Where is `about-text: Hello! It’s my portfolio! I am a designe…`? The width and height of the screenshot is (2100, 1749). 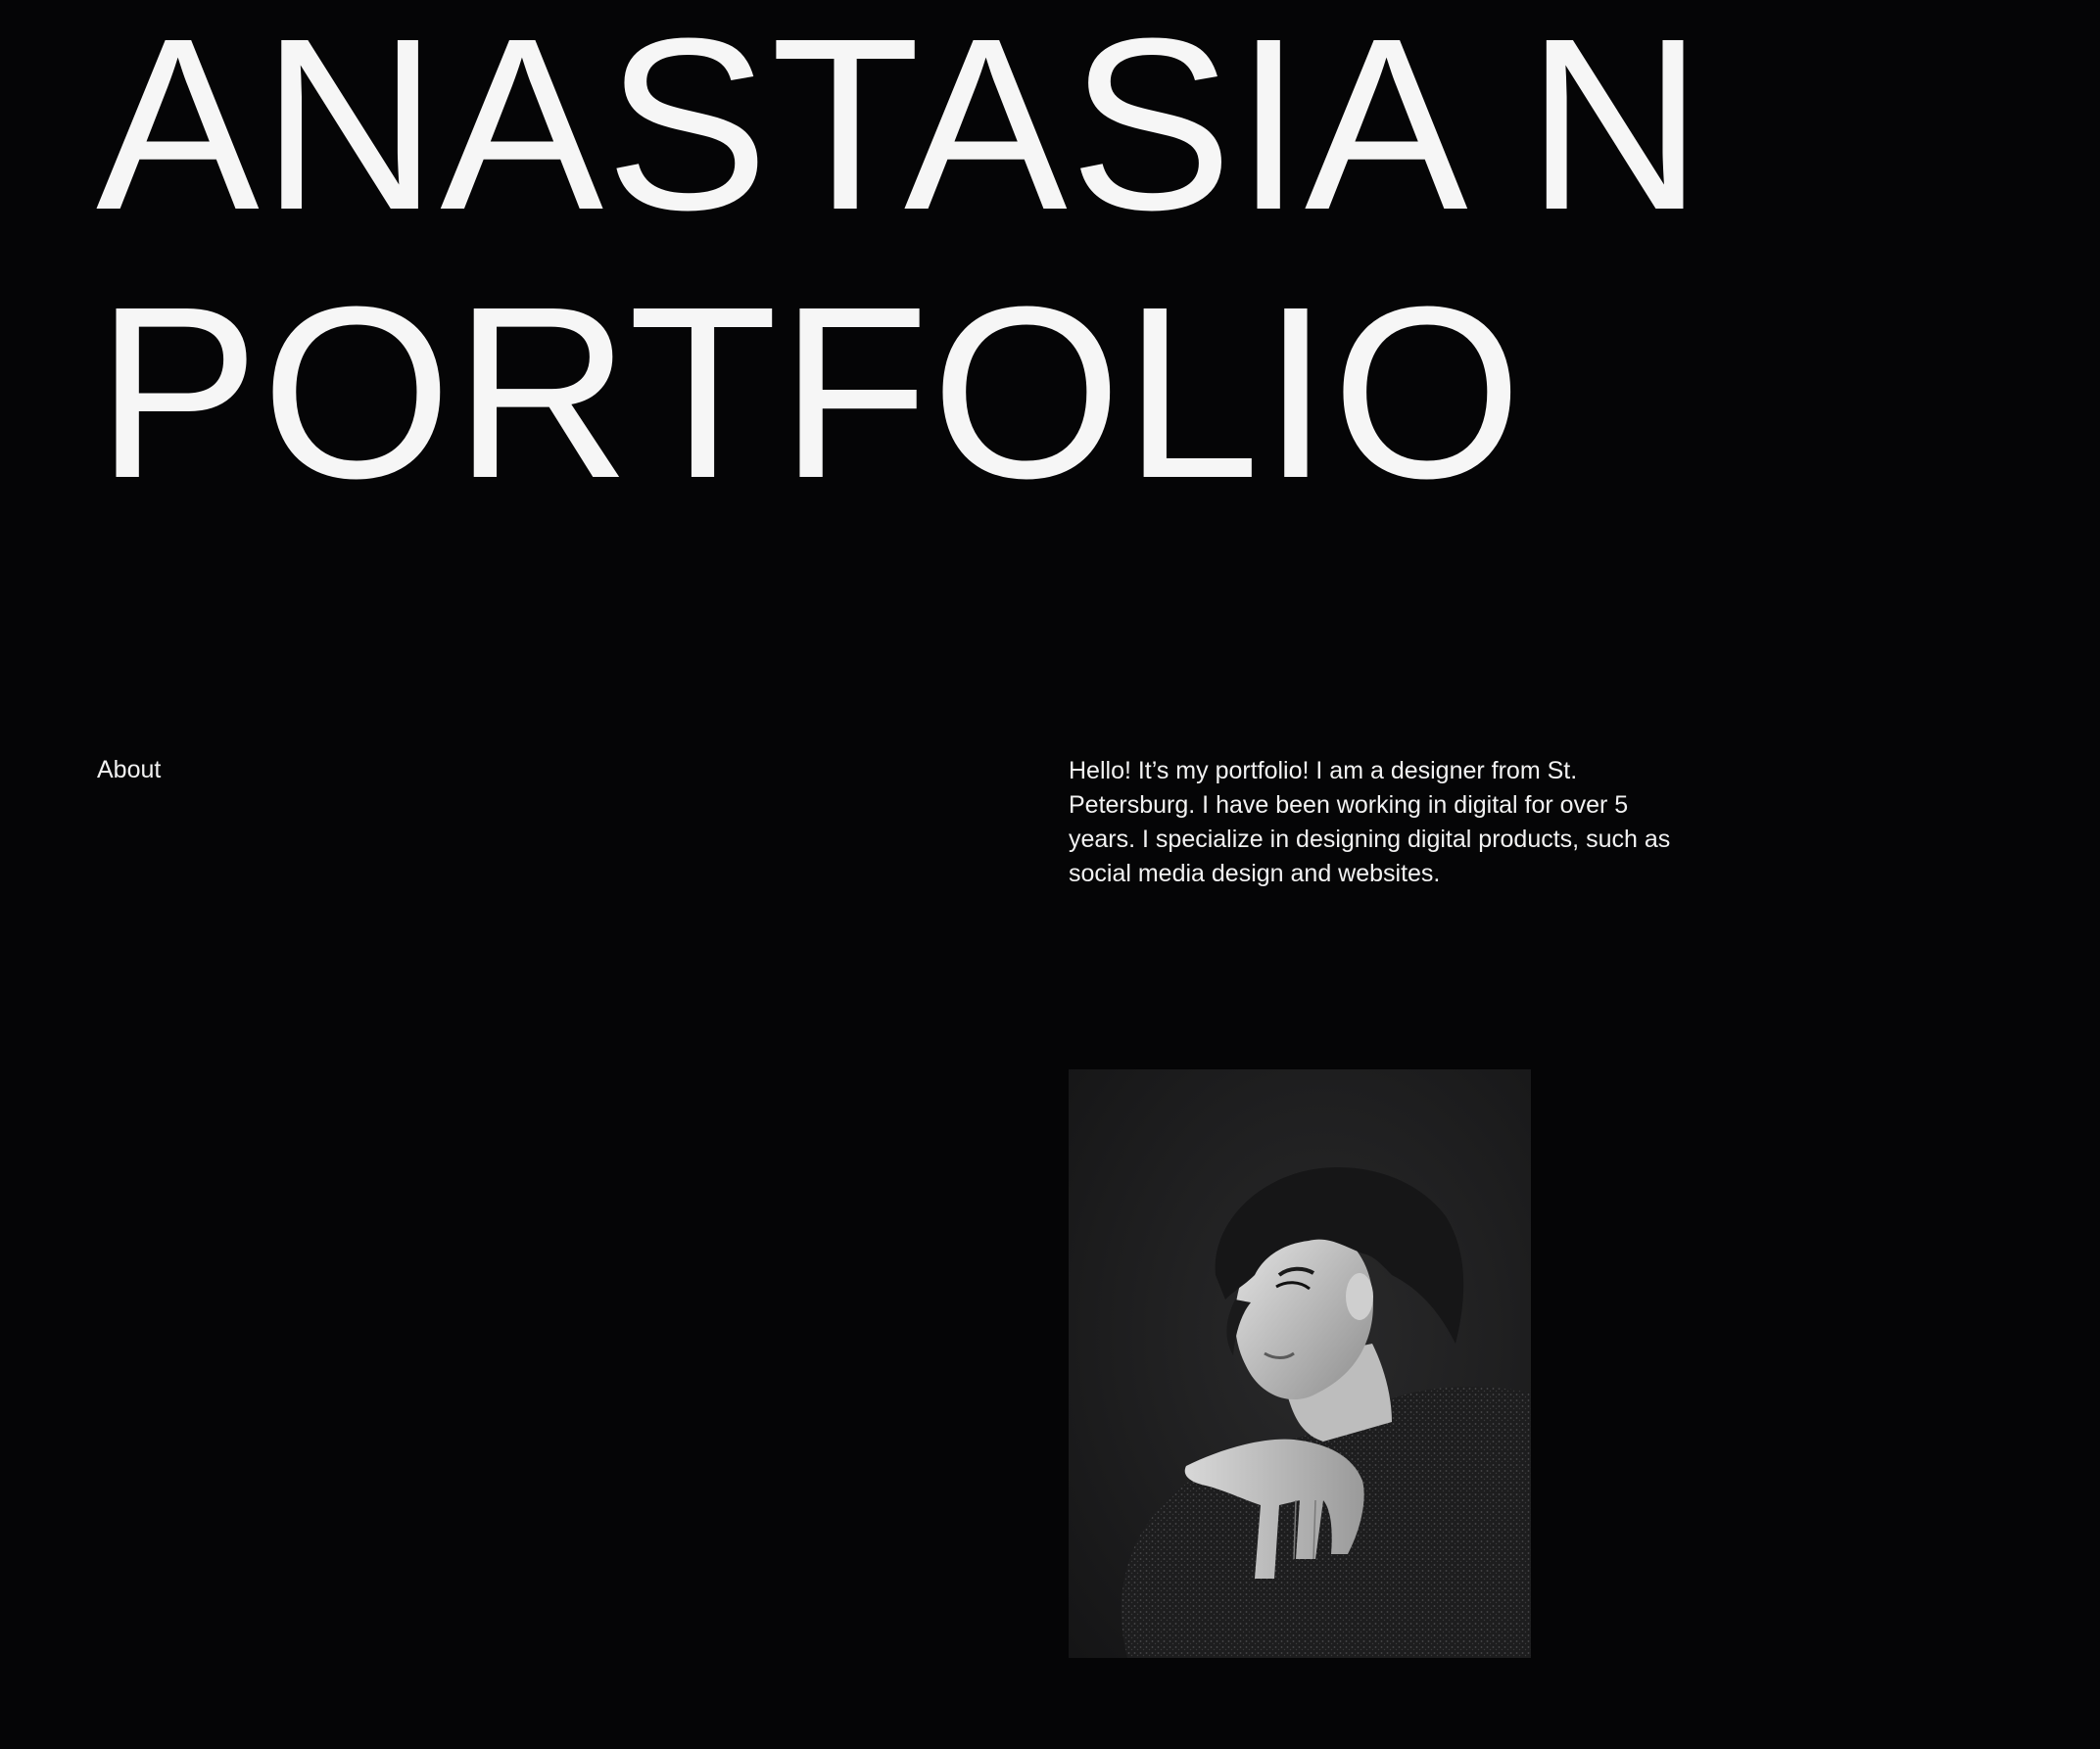
about-text: Hello! It’s my portfolio! I am a designe… is located at coordinates (1370, 822).